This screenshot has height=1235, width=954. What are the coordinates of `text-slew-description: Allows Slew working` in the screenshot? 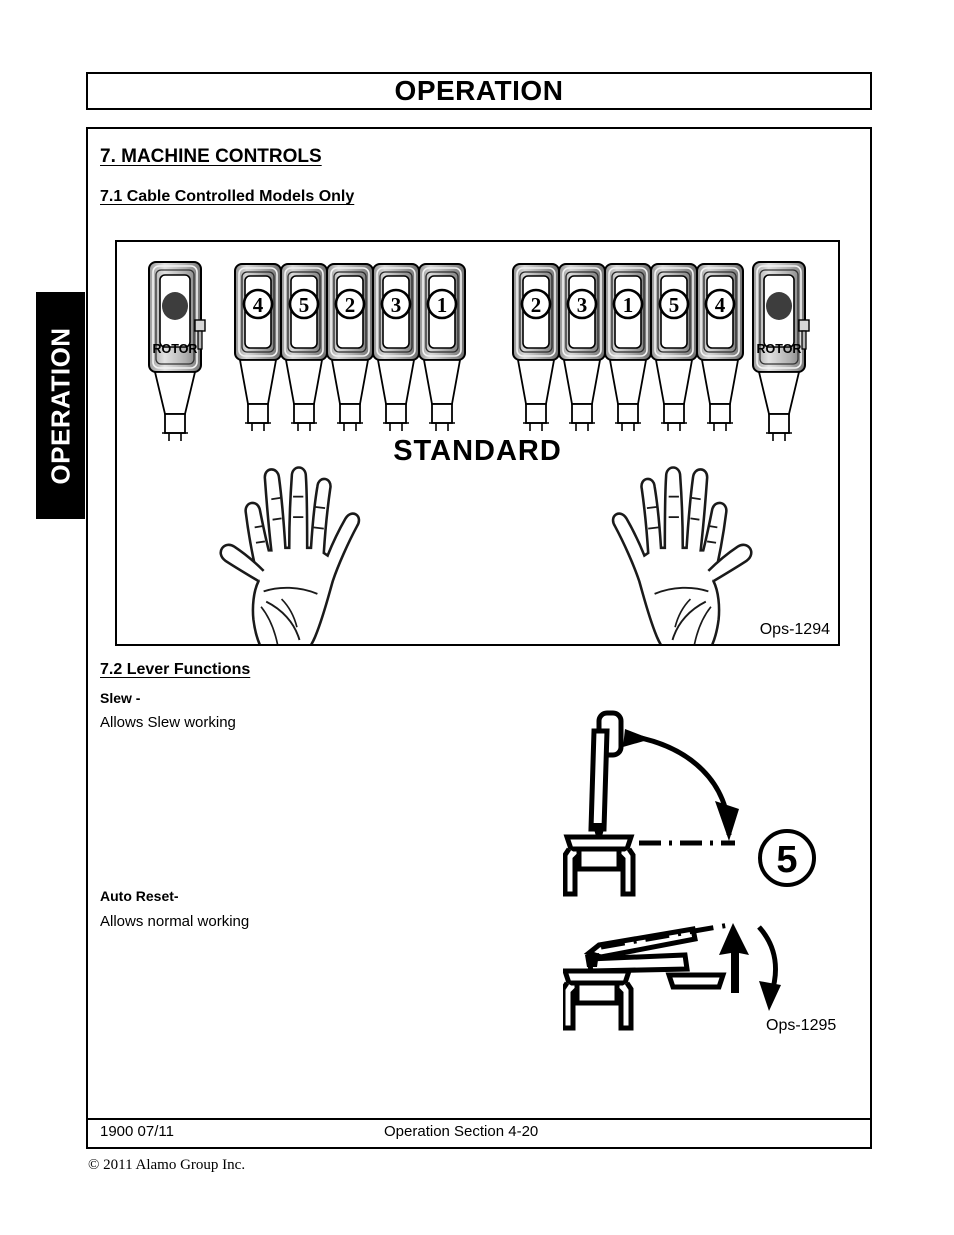 It's located at (168, 722).